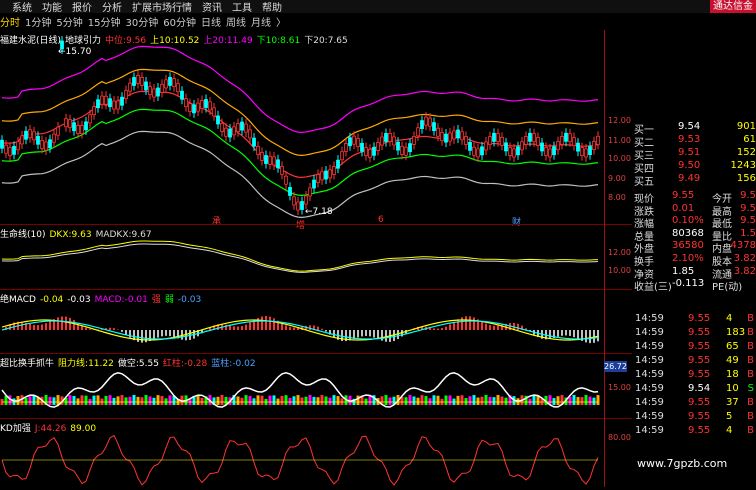 The image size is (756, 490). Describe the element at coordinates (236, 21) in the screenshot. I see `period-tab: 周线` at that location.